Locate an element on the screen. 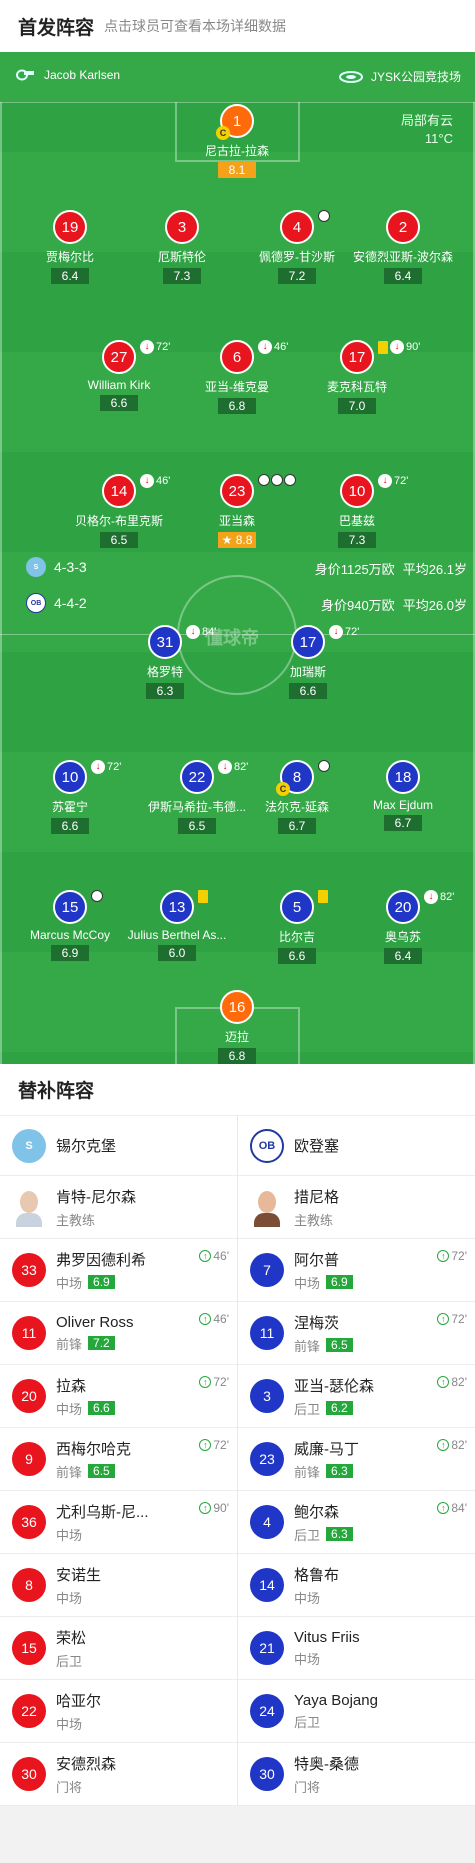 Image resolution: width=475 pixels, height=1863 pixels. away-player-17: 17 ↓ 72' 加瑞斯 6.6 is located at coordinates (308, 662).